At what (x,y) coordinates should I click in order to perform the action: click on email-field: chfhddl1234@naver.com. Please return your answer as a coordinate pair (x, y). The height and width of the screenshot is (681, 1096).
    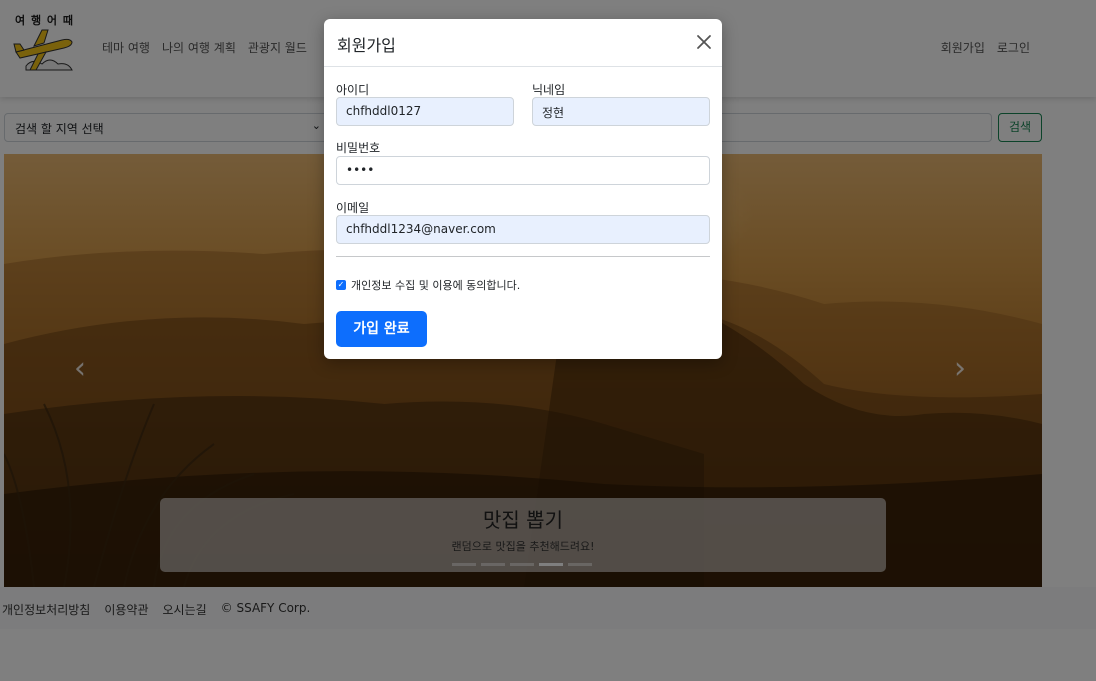
    Looking at the image, I should click on (523, 229).